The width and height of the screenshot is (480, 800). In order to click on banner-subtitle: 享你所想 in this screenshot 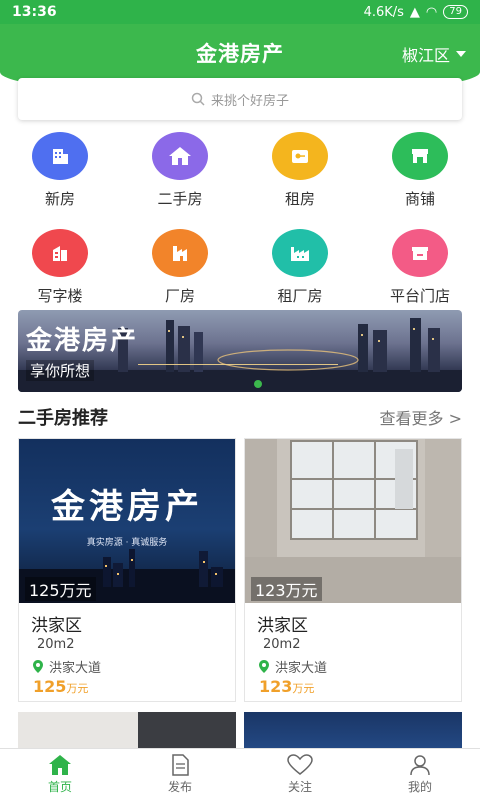, I will do `click(60, 370)`.